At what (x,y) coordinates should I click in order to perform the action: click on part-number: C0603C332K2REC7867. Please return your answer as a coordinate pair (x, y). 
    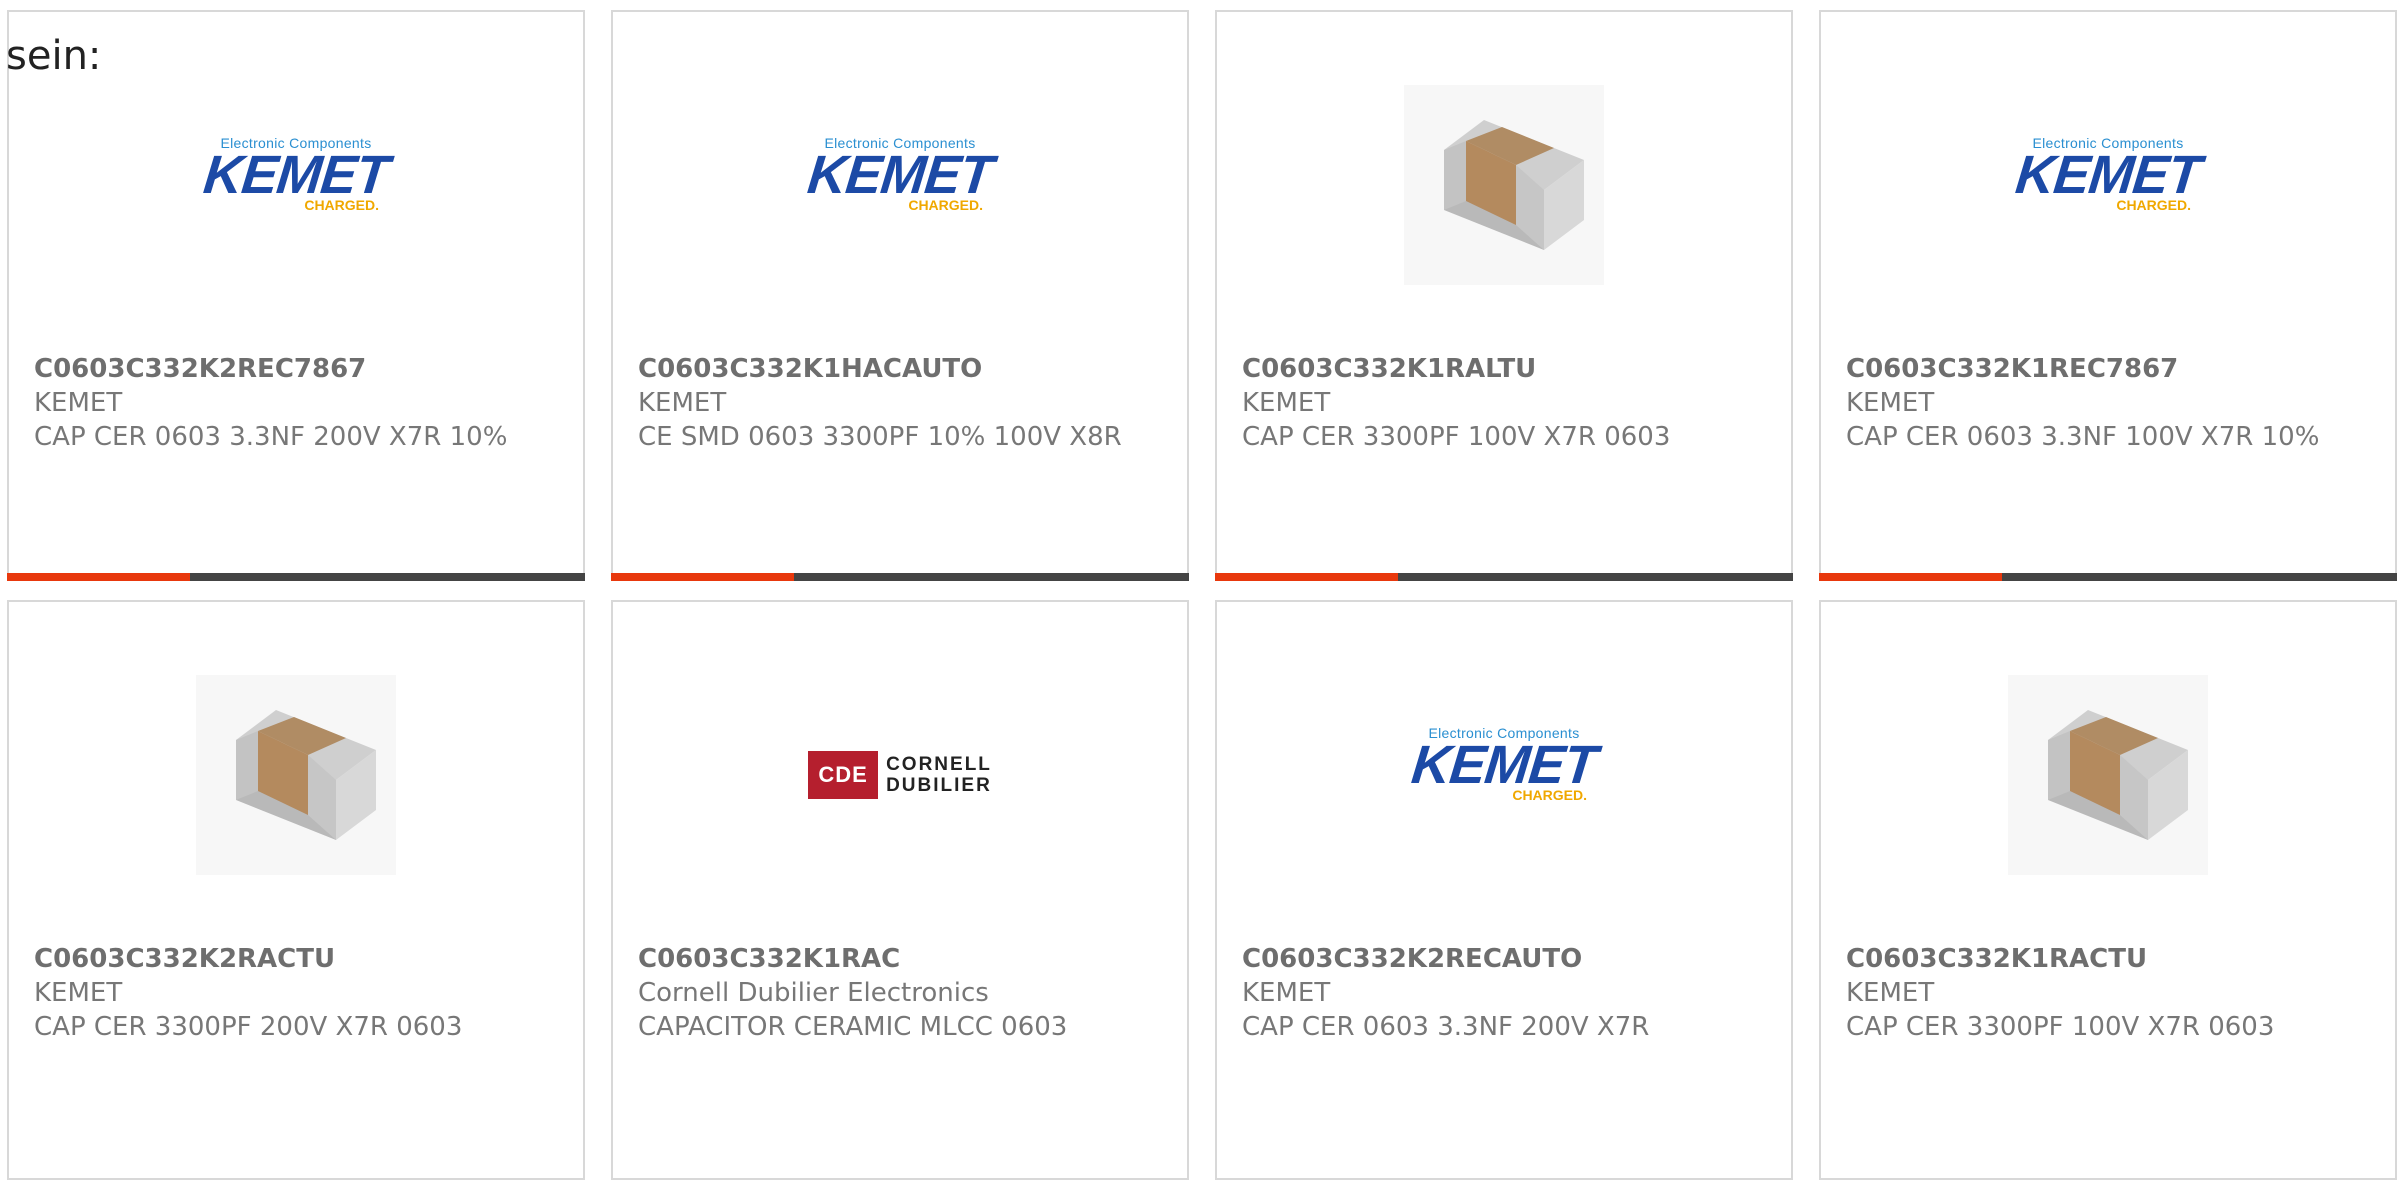
    Looking at the image, I should click on (288, 369).